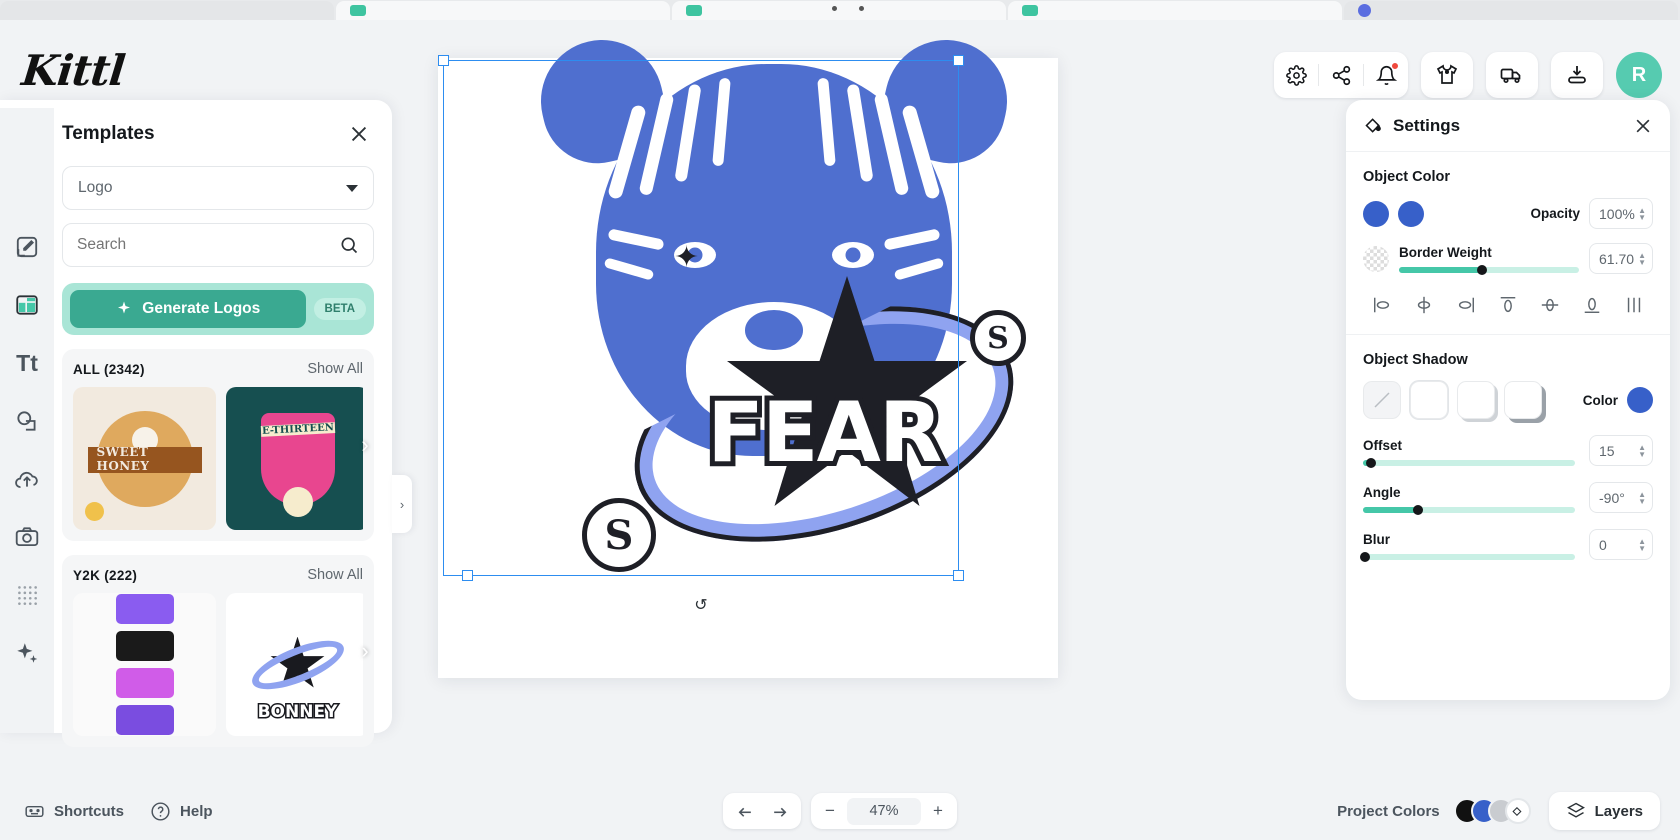  Describe the element at coordinates (958, 60) in the screenshot. I see `resize-handle-top-right` at that location.